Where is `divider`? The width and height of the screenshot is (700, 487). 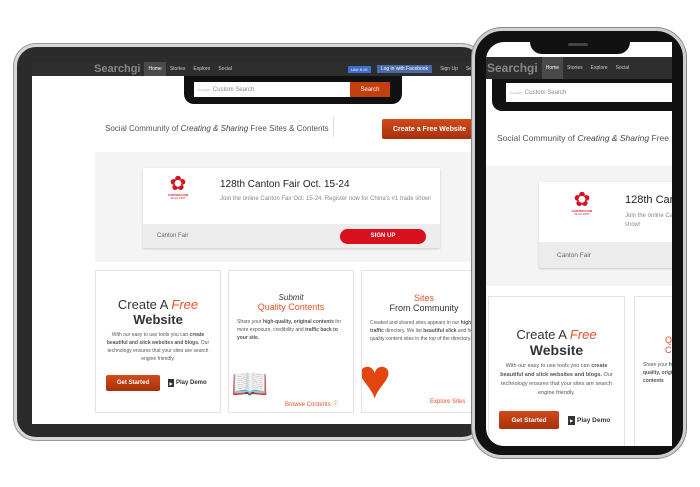
divider is located at coordinates (333, 127).